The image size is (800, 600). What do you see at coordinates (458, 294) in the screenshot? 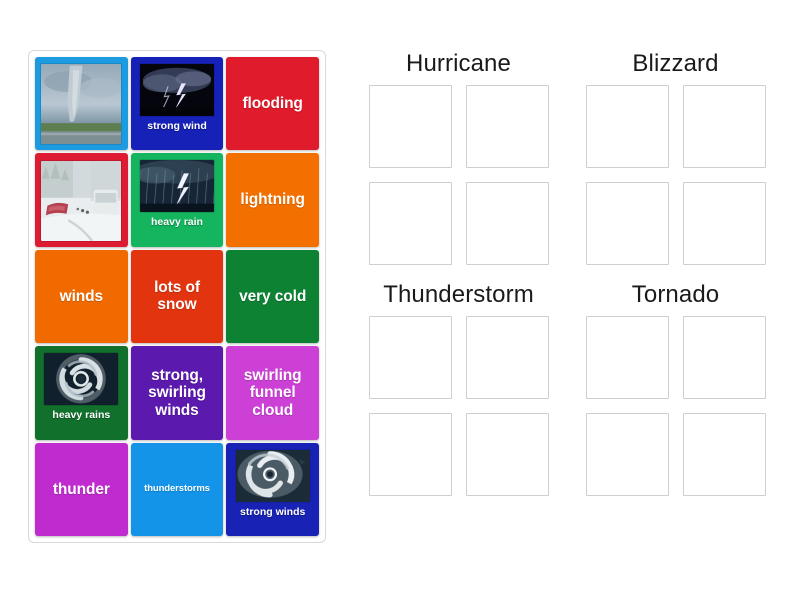
I see `category-thunderstorm-title: Thunderstorm` at bounding box center [458, 294].